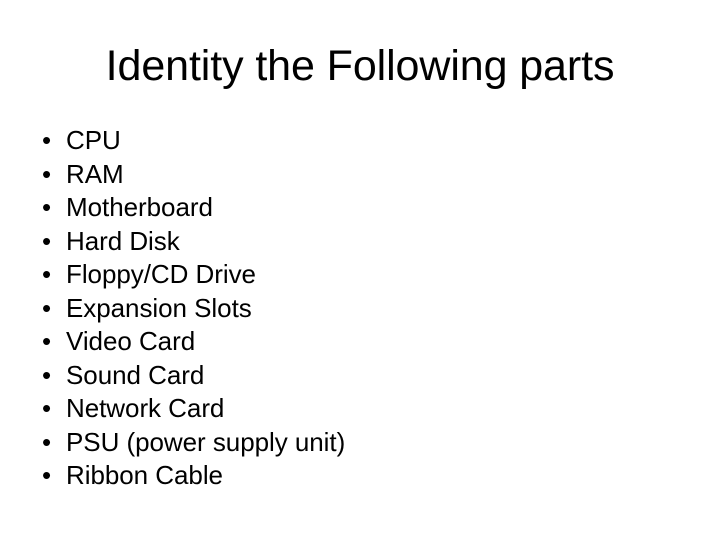  Describe the element at coordinates (360, 66) in the screenshot. I see `page-title: Identity the Following parts` at that location.